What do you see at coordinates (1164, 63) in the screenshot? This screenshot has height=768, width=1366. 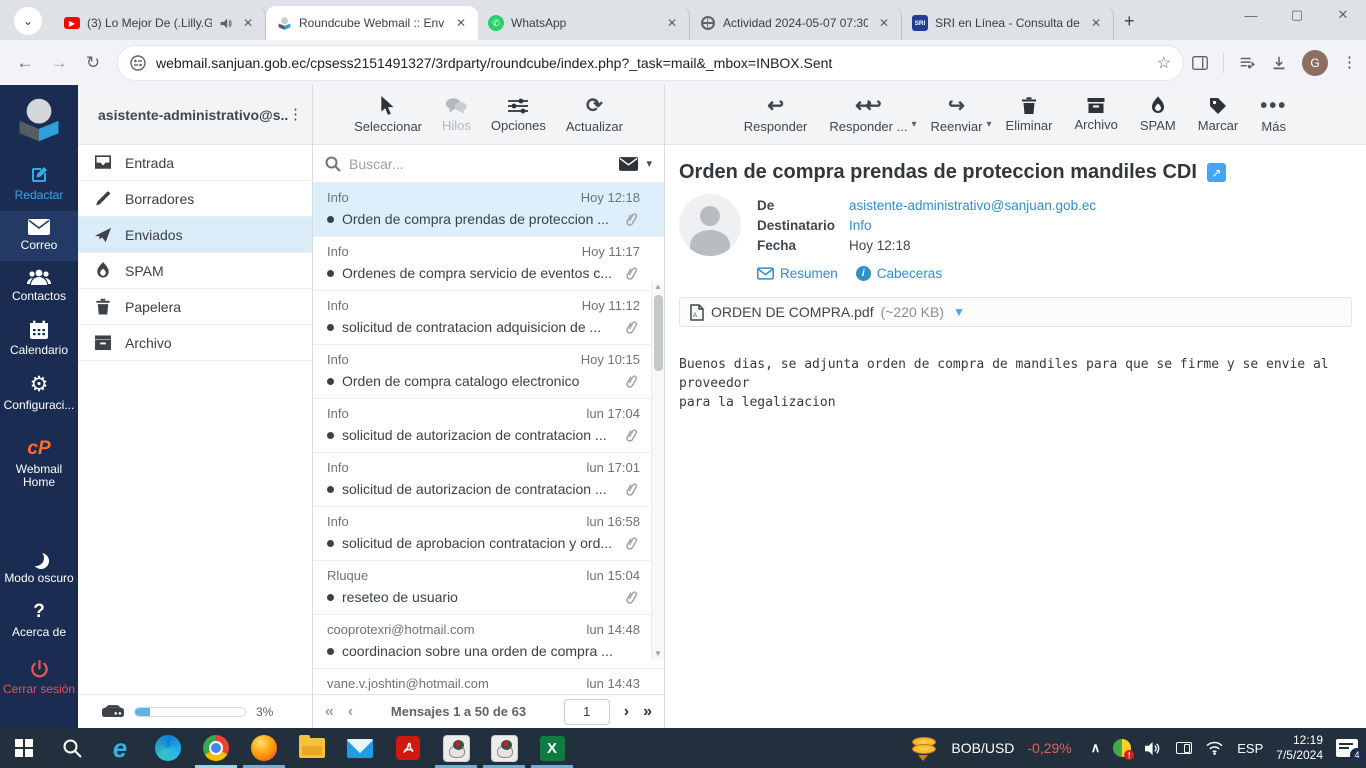 I see `bookmark-star-icon: ☆` at bounding box center [1164, 63].